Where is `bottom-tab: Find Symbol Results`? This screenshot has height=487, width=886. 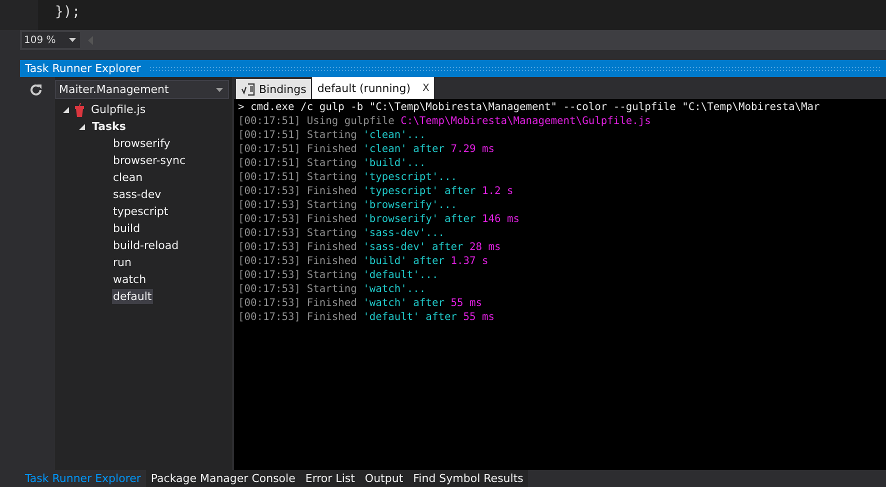 bottom-tab: Find Symbol Results is located at coordinates (468, 478).